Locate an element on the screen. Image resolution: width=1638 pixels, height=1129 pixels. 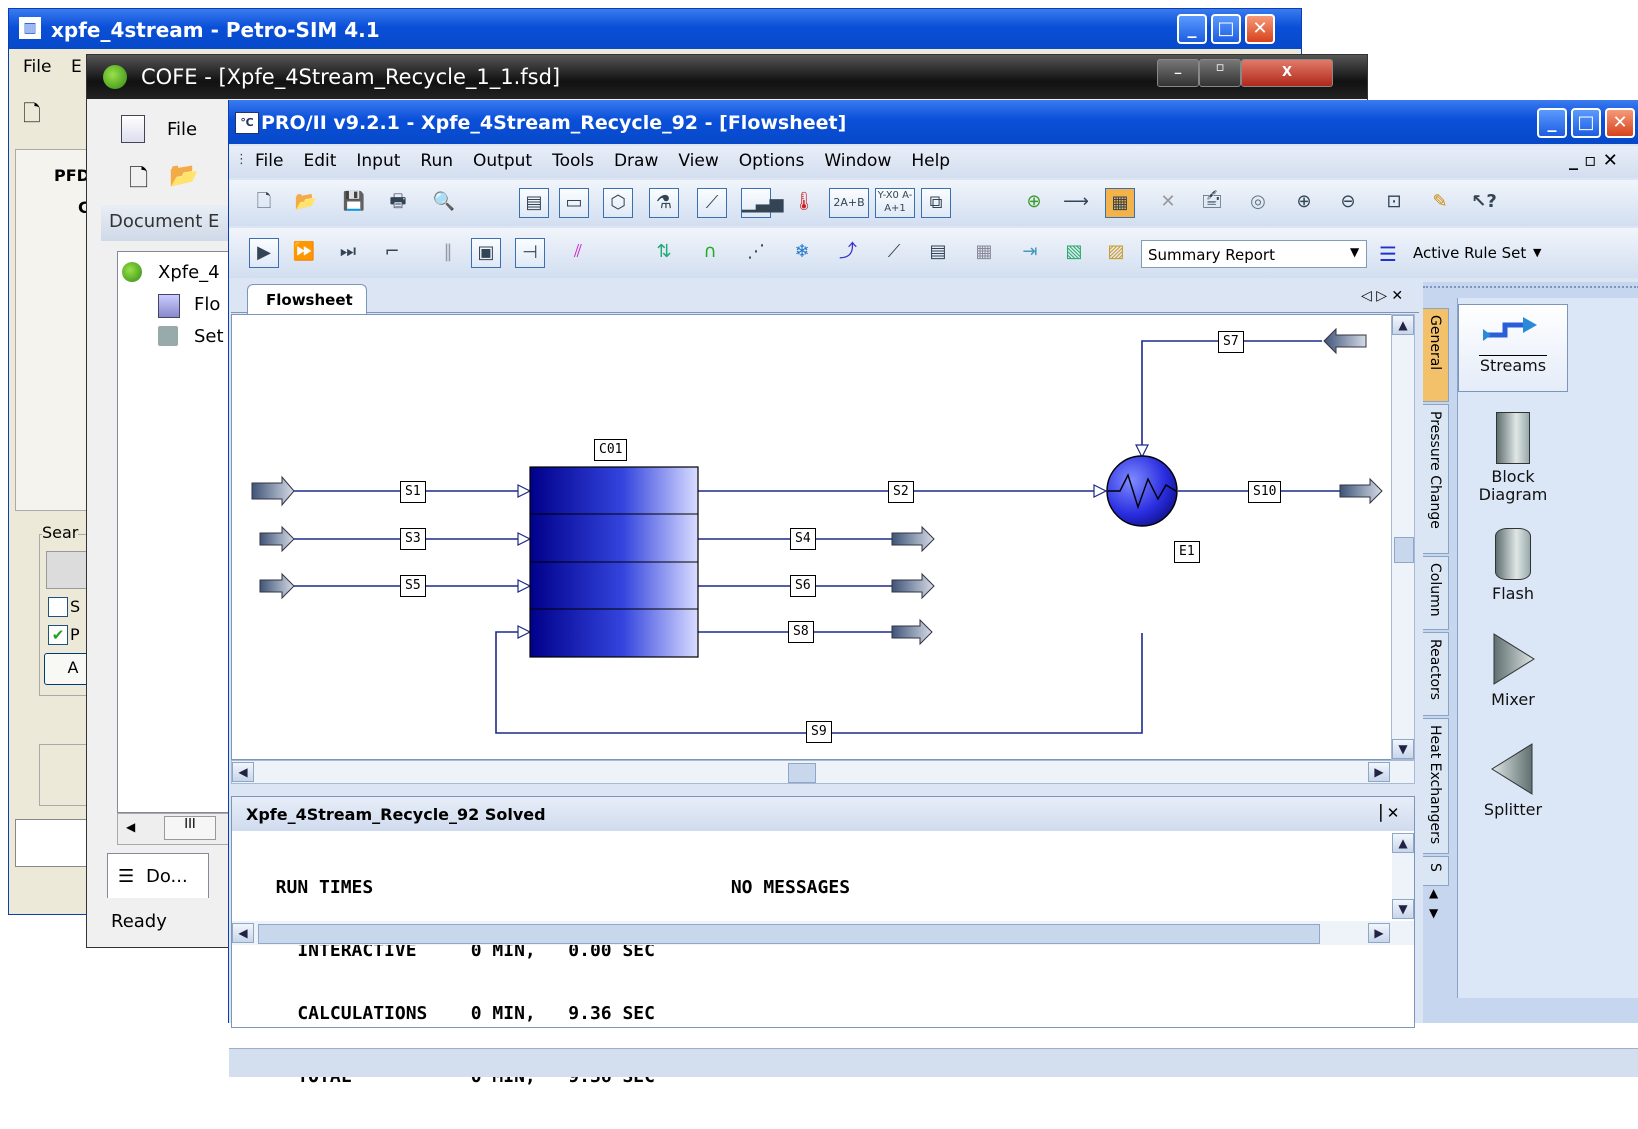
pro2-close-button: ✕ is located at coordinates (1620, 123).